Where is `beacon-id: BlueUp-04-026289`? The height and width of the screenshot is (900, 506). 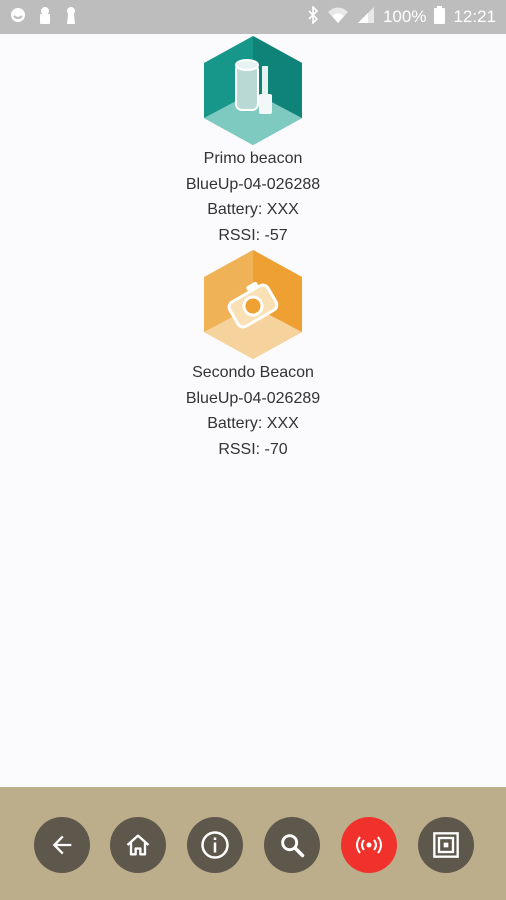 beacon-id: BlueUp-04-026289 is located at coordinates (253, 398).